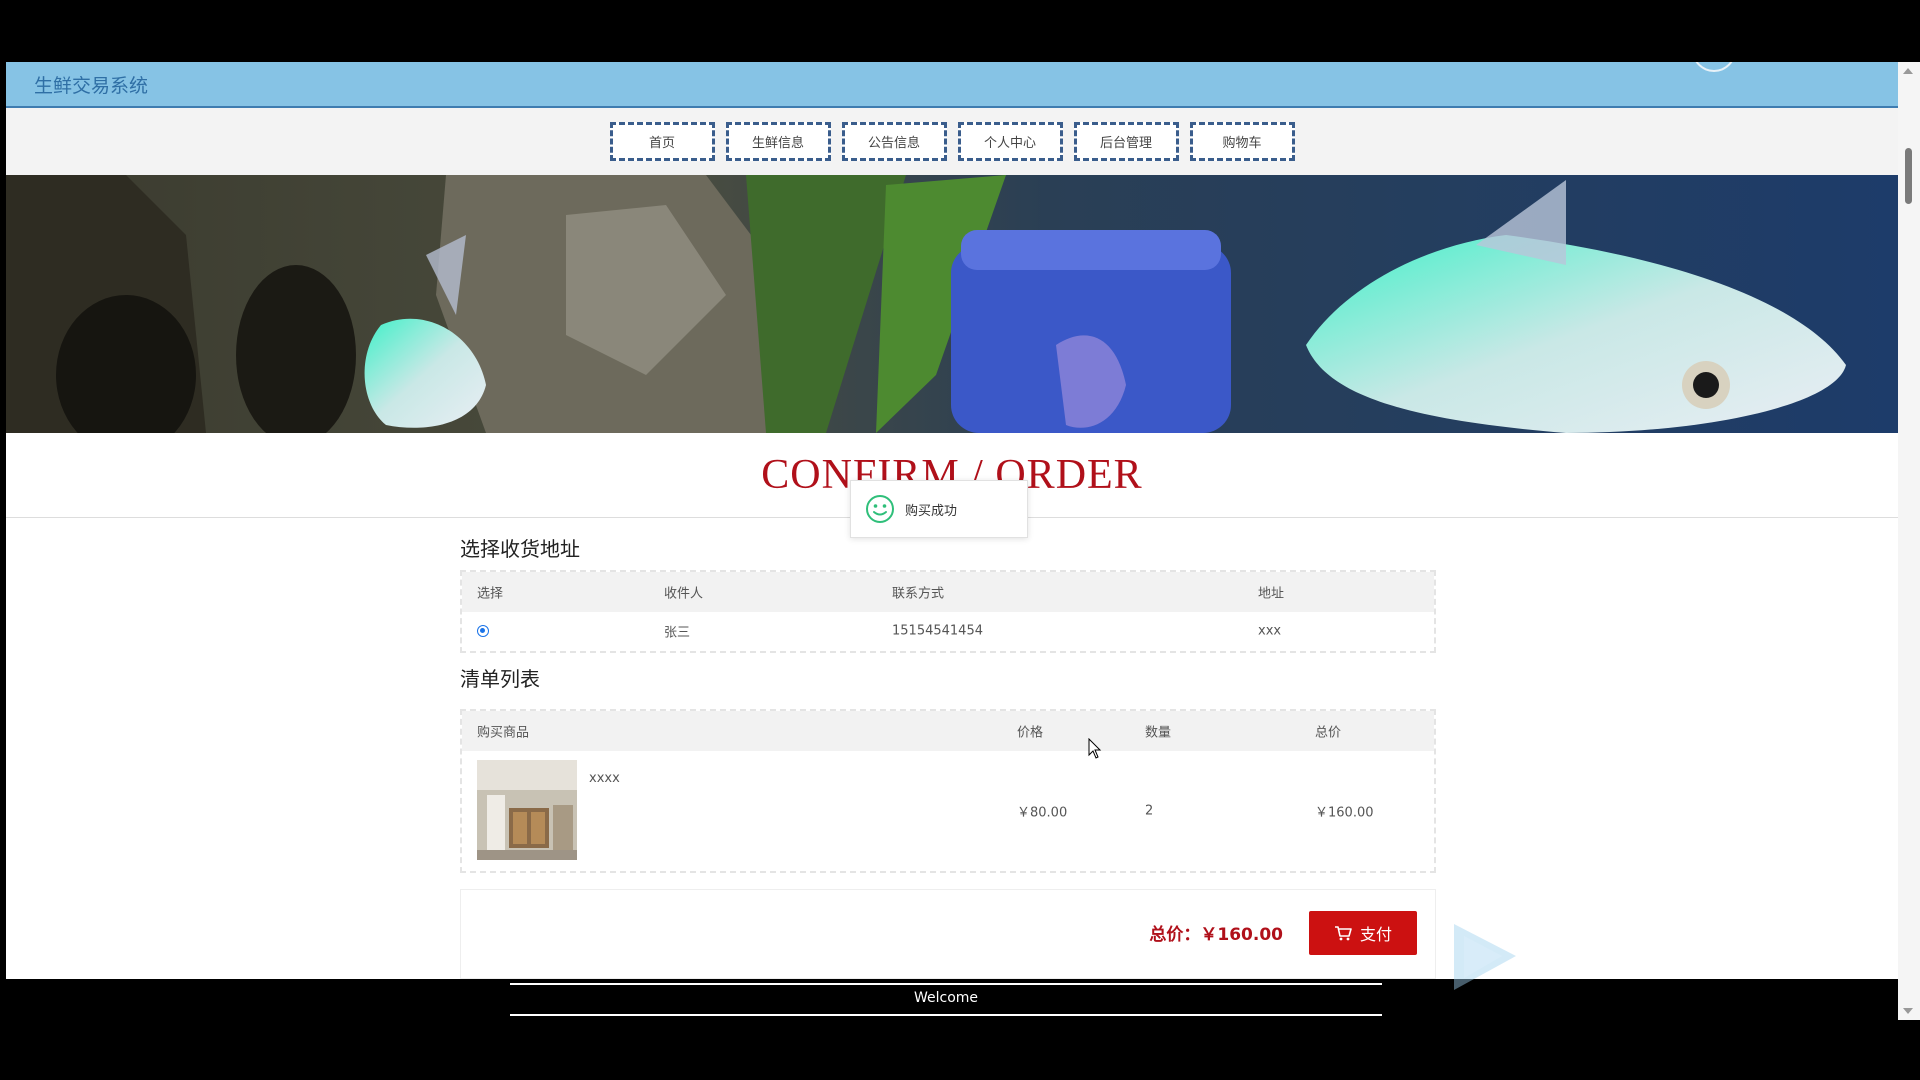 The image size is (1920, 1080). Describe the element at coordinates (604, 778) in the screenshot. I see `product-name: xxxx` at that location.